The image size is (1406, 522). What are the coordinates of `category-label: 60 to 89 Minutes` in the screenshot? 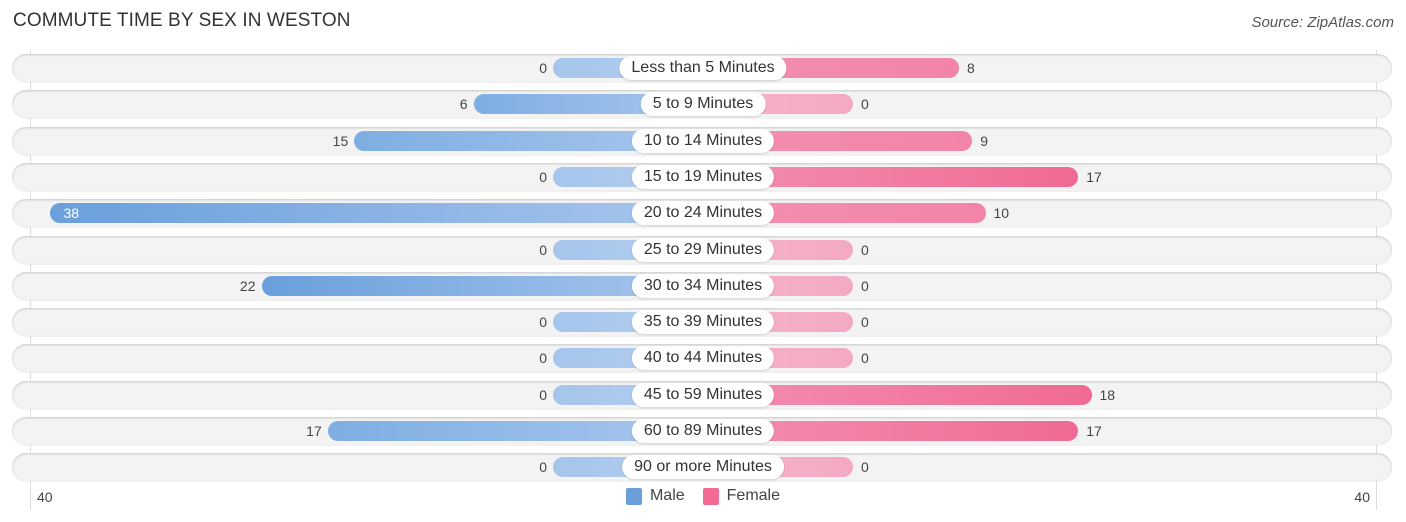 It's located at (703, 431).